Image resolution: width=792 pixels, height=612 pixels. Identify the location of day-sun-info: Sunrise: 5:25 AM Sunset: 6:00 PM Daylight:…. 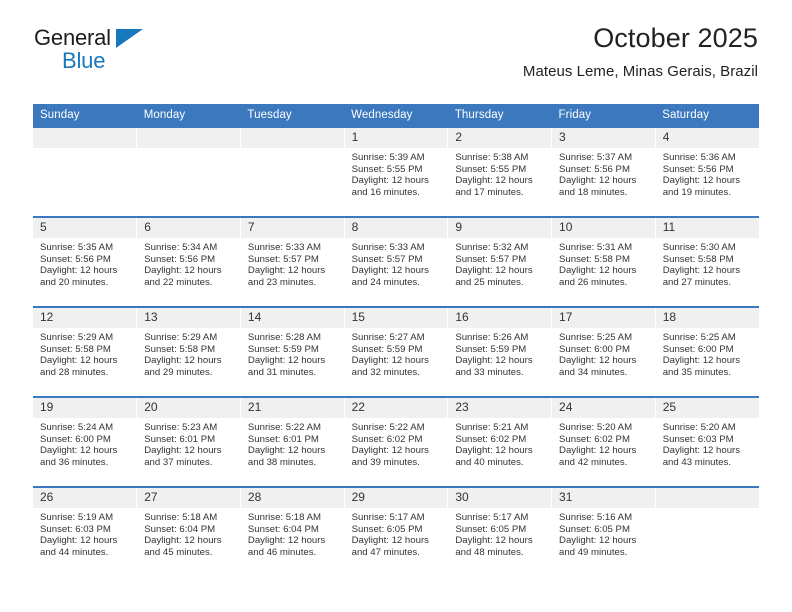
(707, 353).